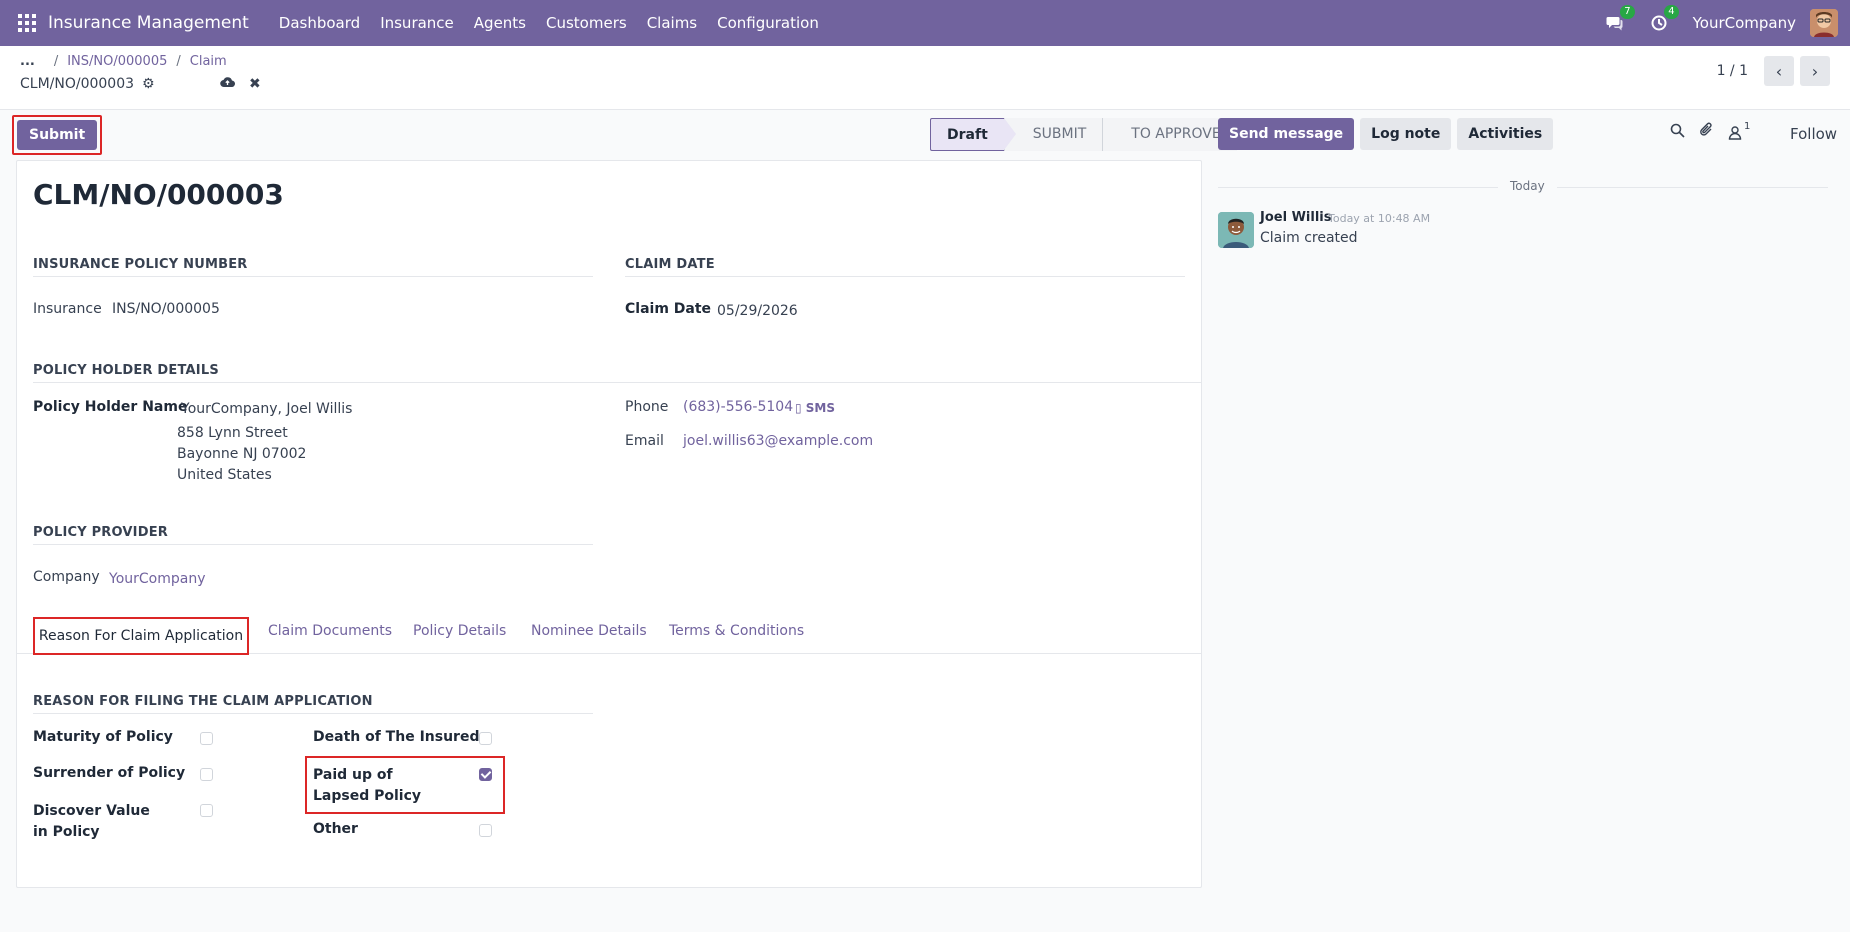 The height and width of the screenshot is (932, 1850). I want to click on search-icon, so click(1677, 132).